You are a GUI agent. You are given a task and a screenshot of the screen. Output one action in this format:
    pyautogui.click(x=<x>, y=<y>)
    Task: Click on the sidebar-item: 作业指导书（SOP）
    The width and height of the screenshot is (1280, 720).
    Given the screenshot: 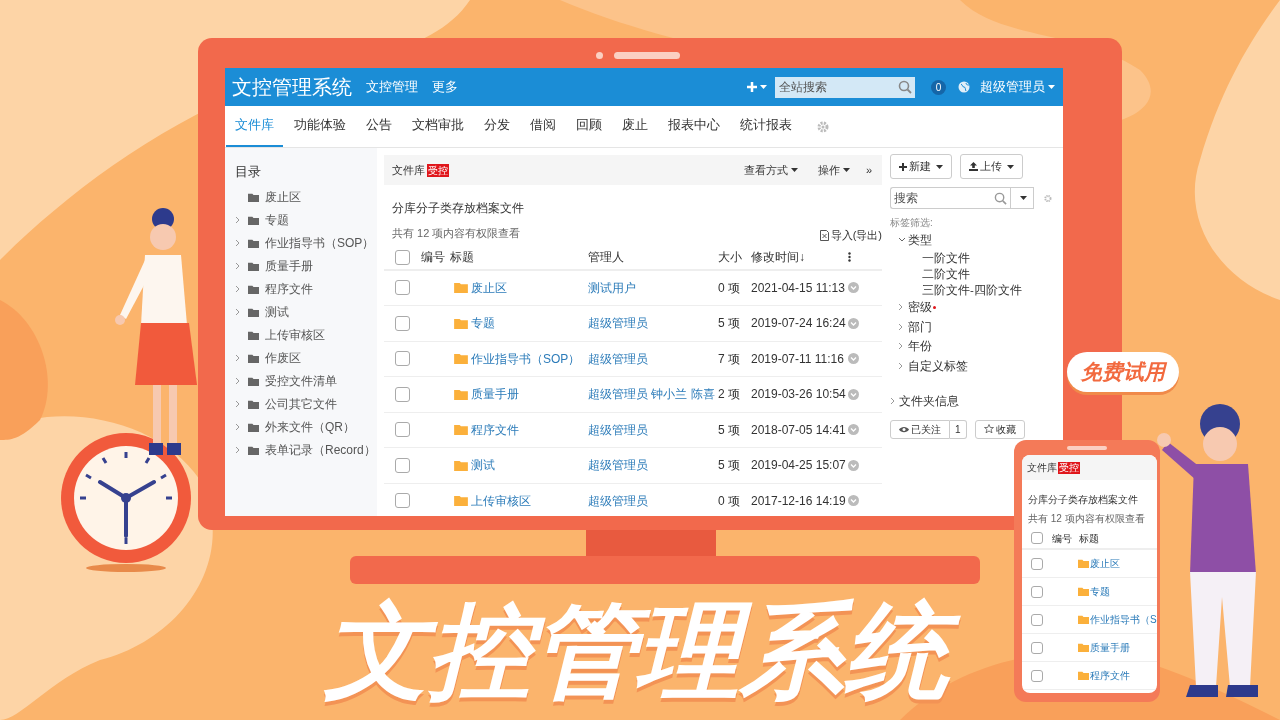 What is the action you would take?
    pyautogui.click(x=320, y=243)
    